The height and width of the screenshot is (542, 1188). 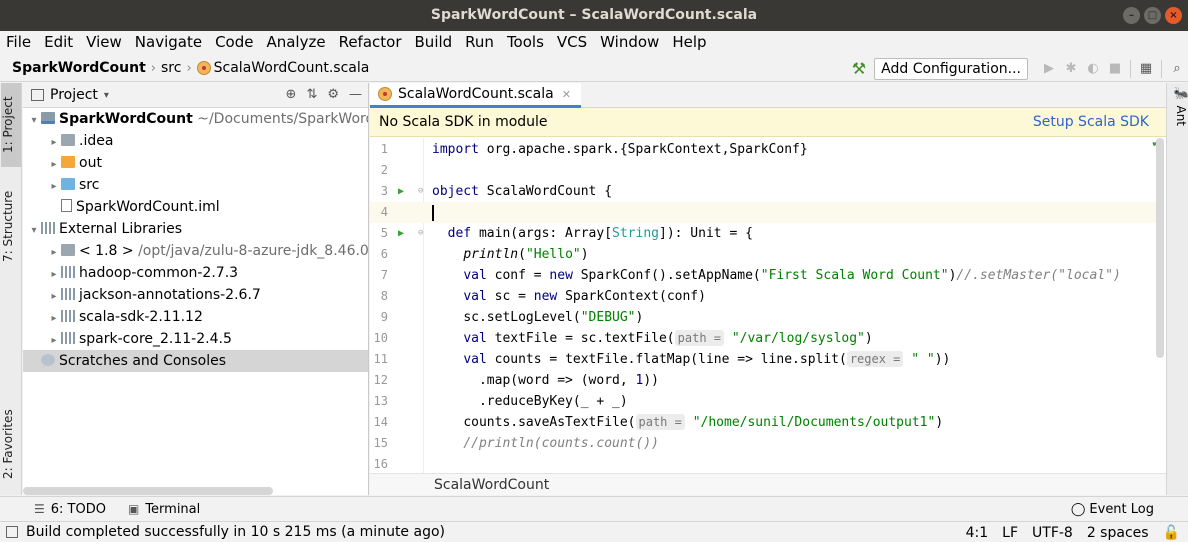 I want to click on project-view-selector: Project, so click(x=74, y=95).